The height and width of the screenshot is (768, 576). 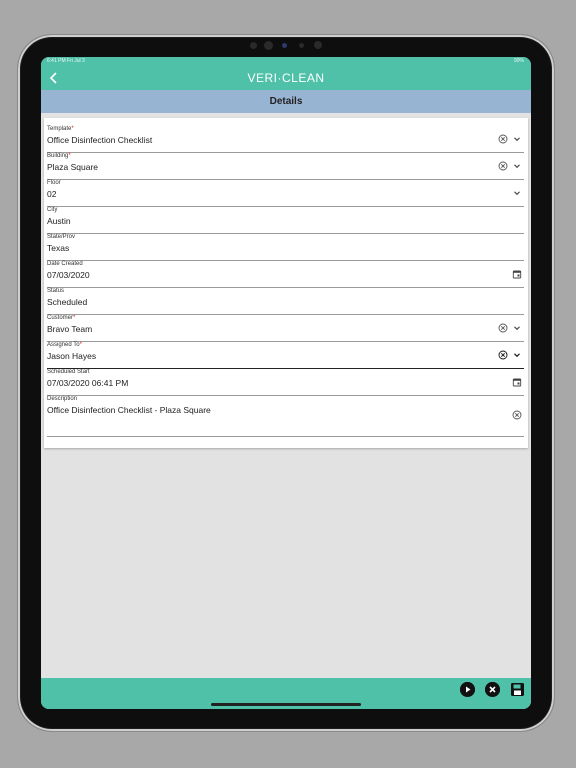 I want to click on app-logo: VERI·CLEAN, so click(x=286, y=78).